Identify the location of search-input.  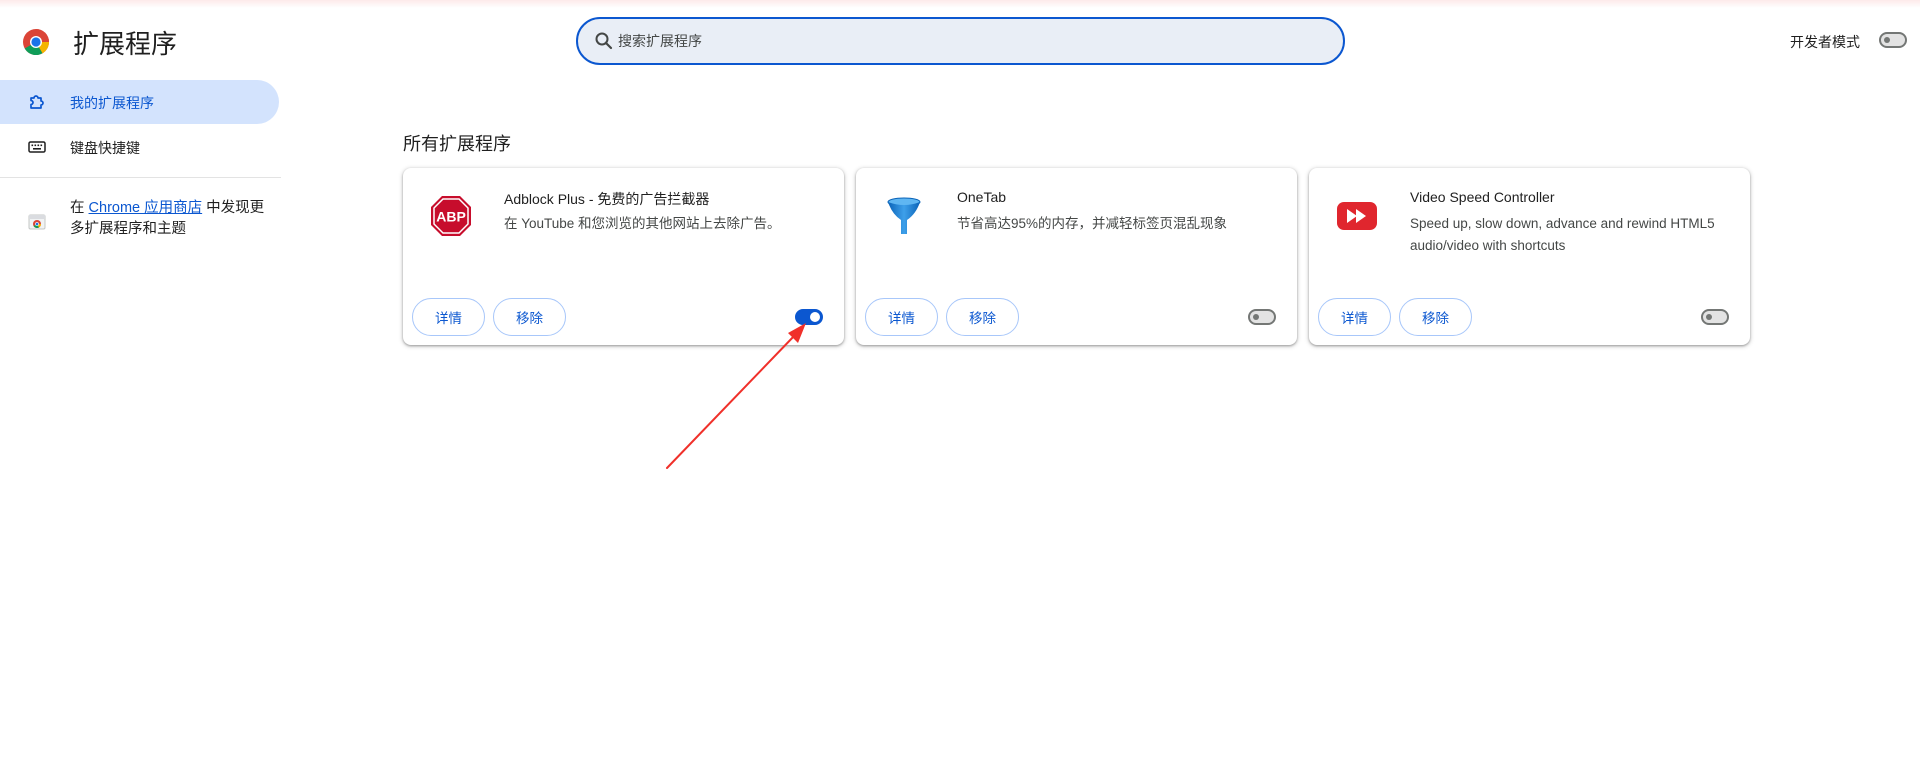
(968, 41).